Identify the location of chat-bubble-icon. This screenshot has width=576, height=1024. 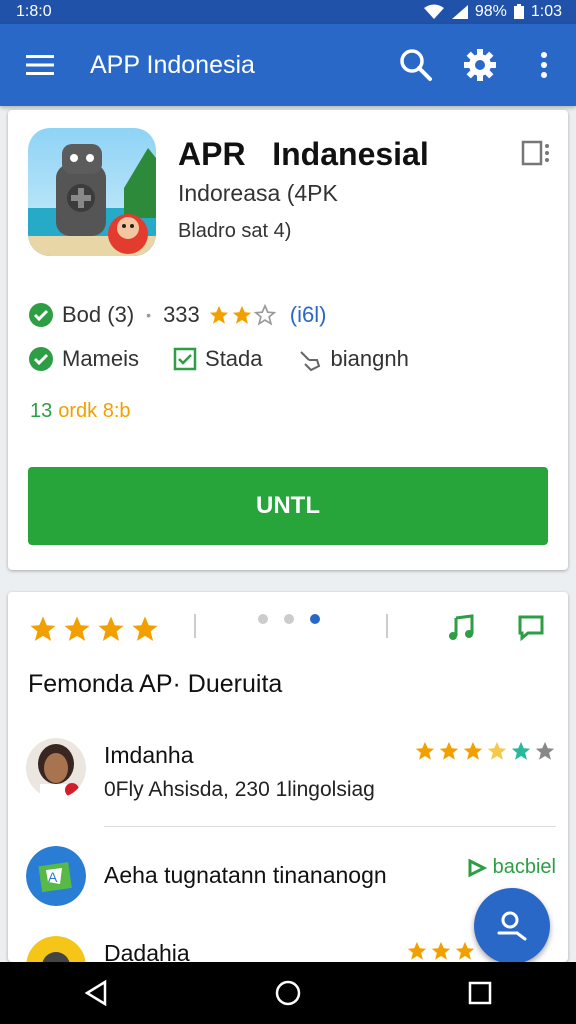
(531, 628).